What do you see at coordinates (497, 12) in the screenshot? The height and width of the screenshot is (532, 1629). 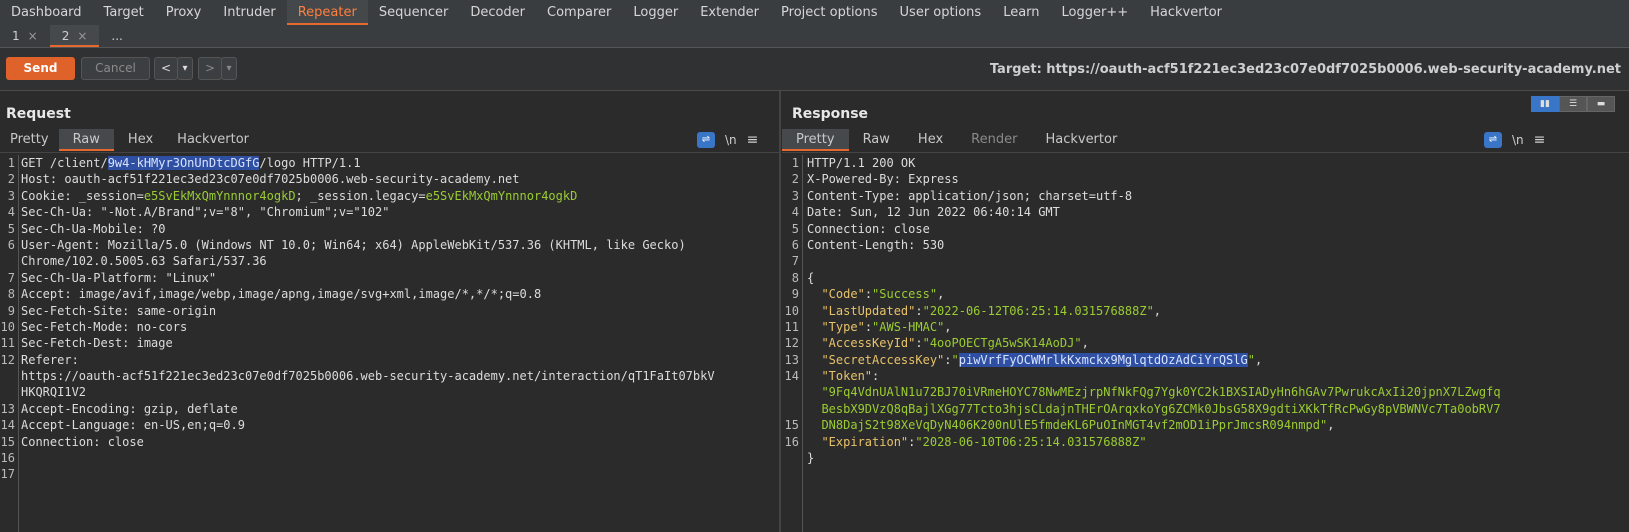 I see `menu-tab-decoder: Decoder` at bounding box center [497, 12].